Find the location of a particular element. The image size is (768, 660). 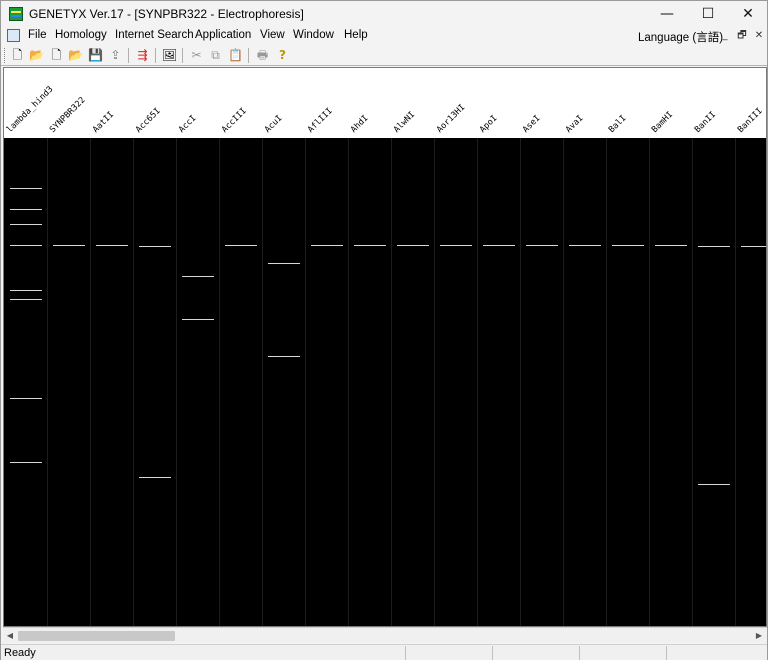

lane-label-apoi: ApoI is located at coordinates (488, 124).